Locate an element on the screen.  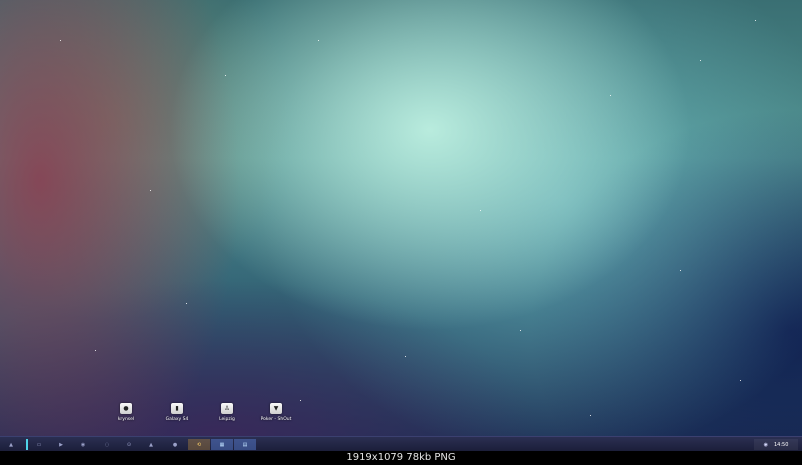
desktop-icon-poker-shout: ▼ Poker - ShOut is located at coordinates (276, 412).